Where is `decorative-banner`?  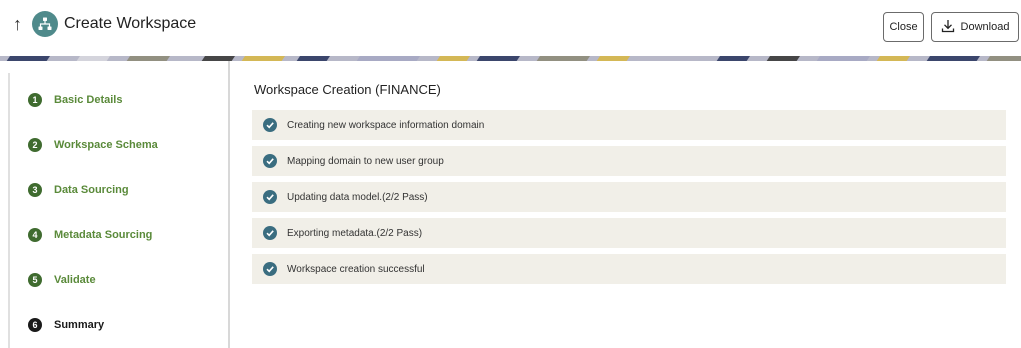 decorative-banner is located at coordinates (510, 56).